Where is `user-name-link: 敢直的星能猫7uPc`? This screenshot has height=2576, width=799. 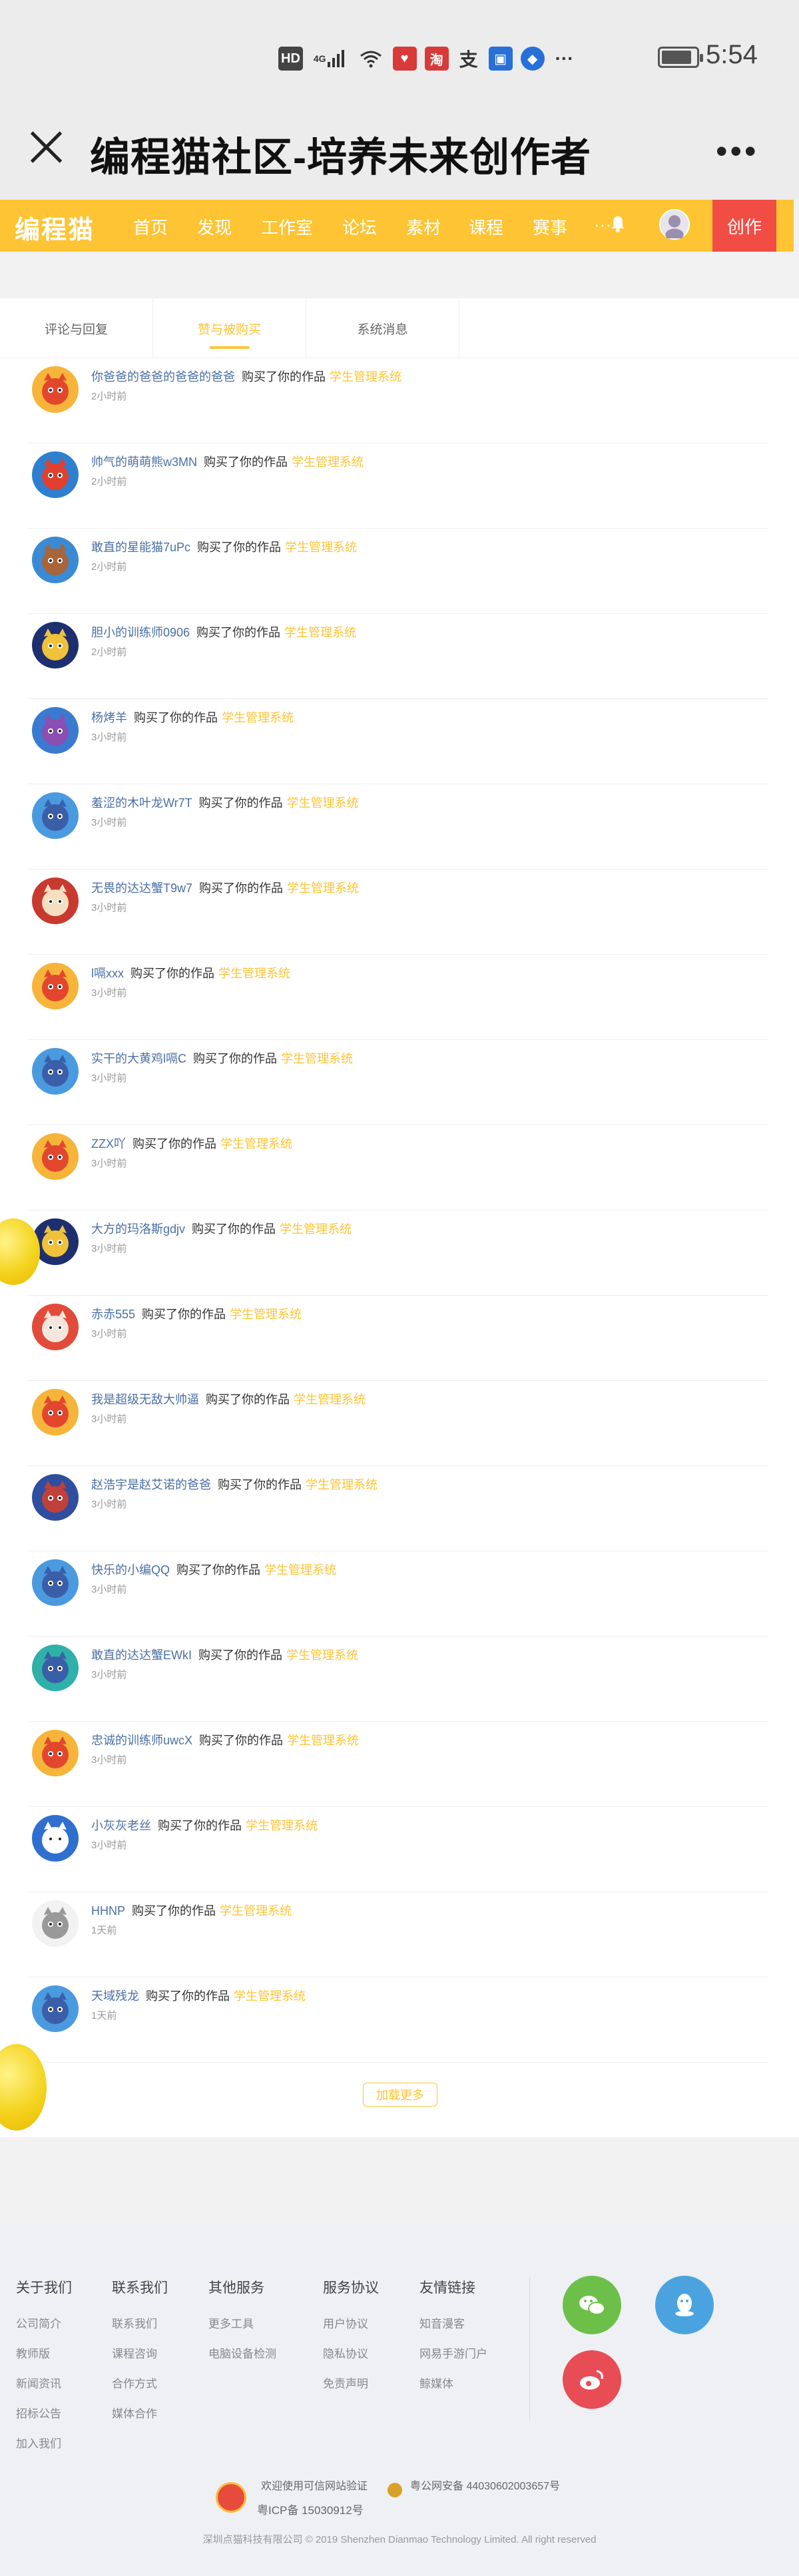
user-name-link: 敢直的星能猫7uPc is located at coordinates (140, 548).